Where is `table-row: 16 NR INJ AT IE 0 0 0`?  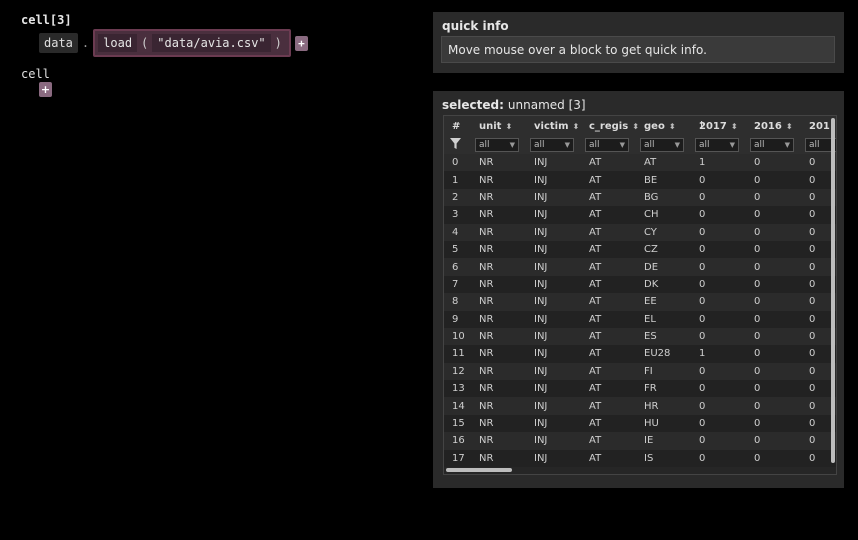 table-row: 16 NR INJ AT IE 0 0 0 is located at coordinates (640, 441).